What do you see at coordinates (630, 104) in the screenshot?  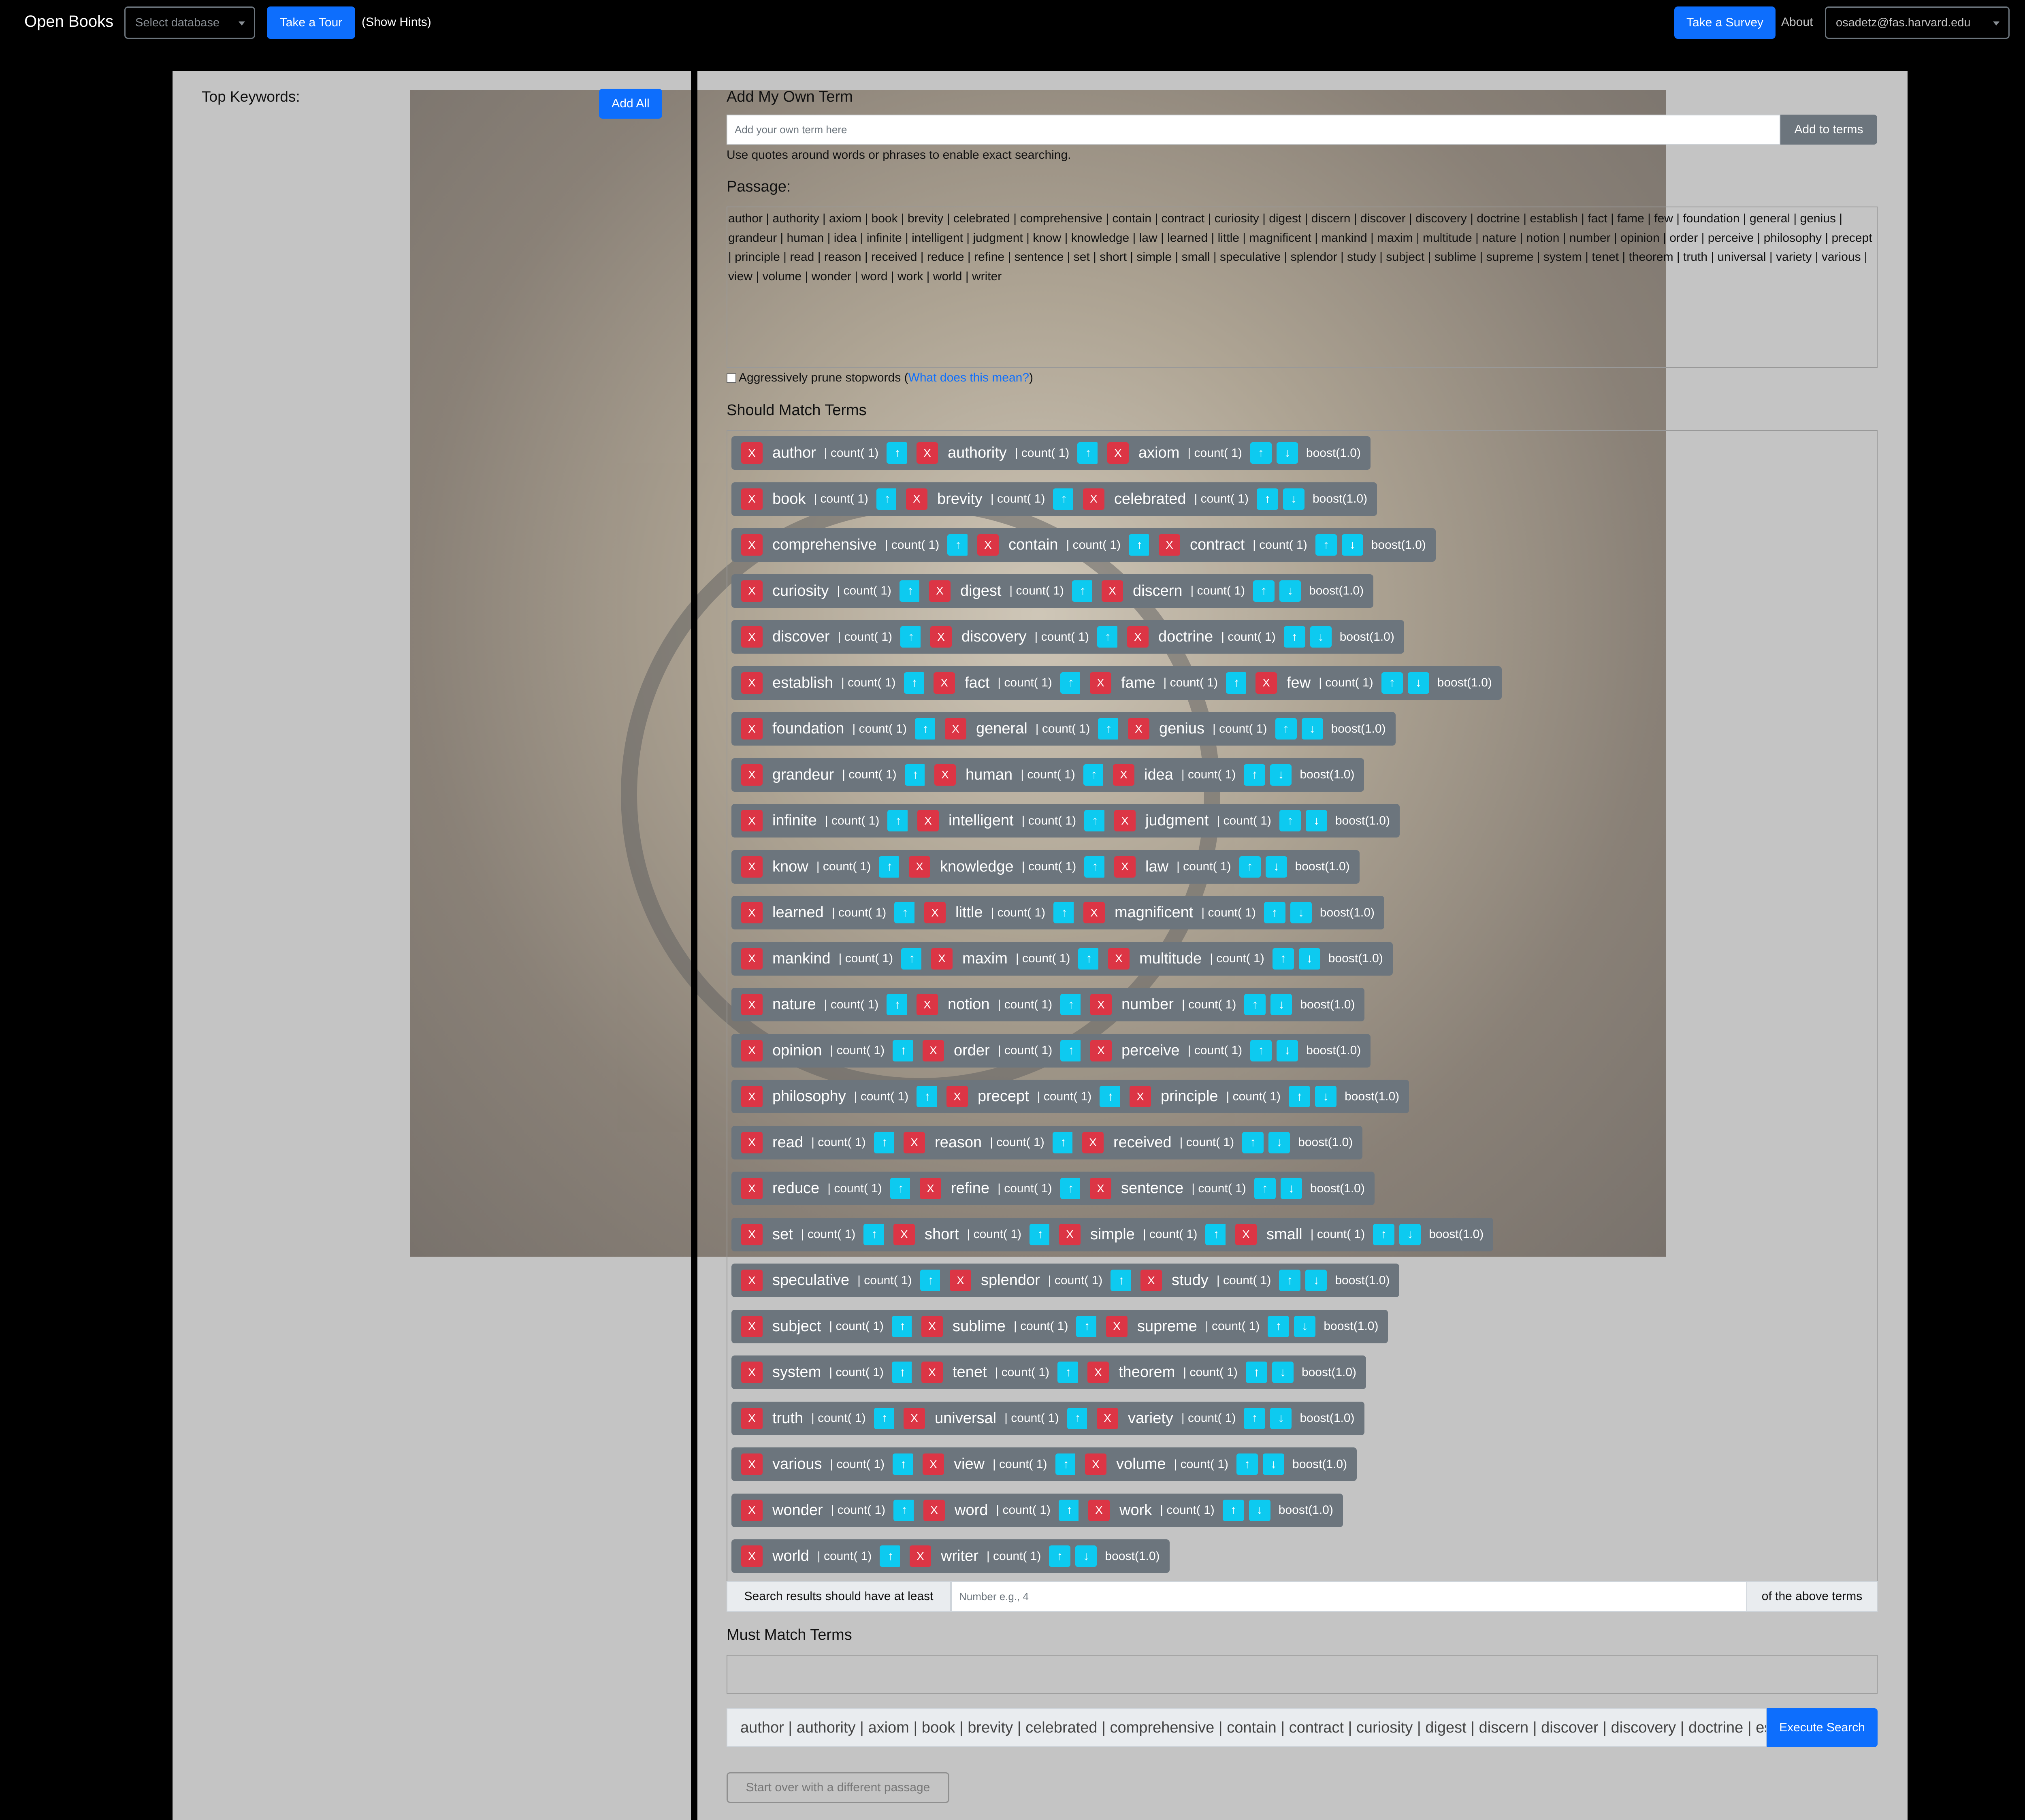 I see `add-all-button: Add All` at bounding box center [630, 104].